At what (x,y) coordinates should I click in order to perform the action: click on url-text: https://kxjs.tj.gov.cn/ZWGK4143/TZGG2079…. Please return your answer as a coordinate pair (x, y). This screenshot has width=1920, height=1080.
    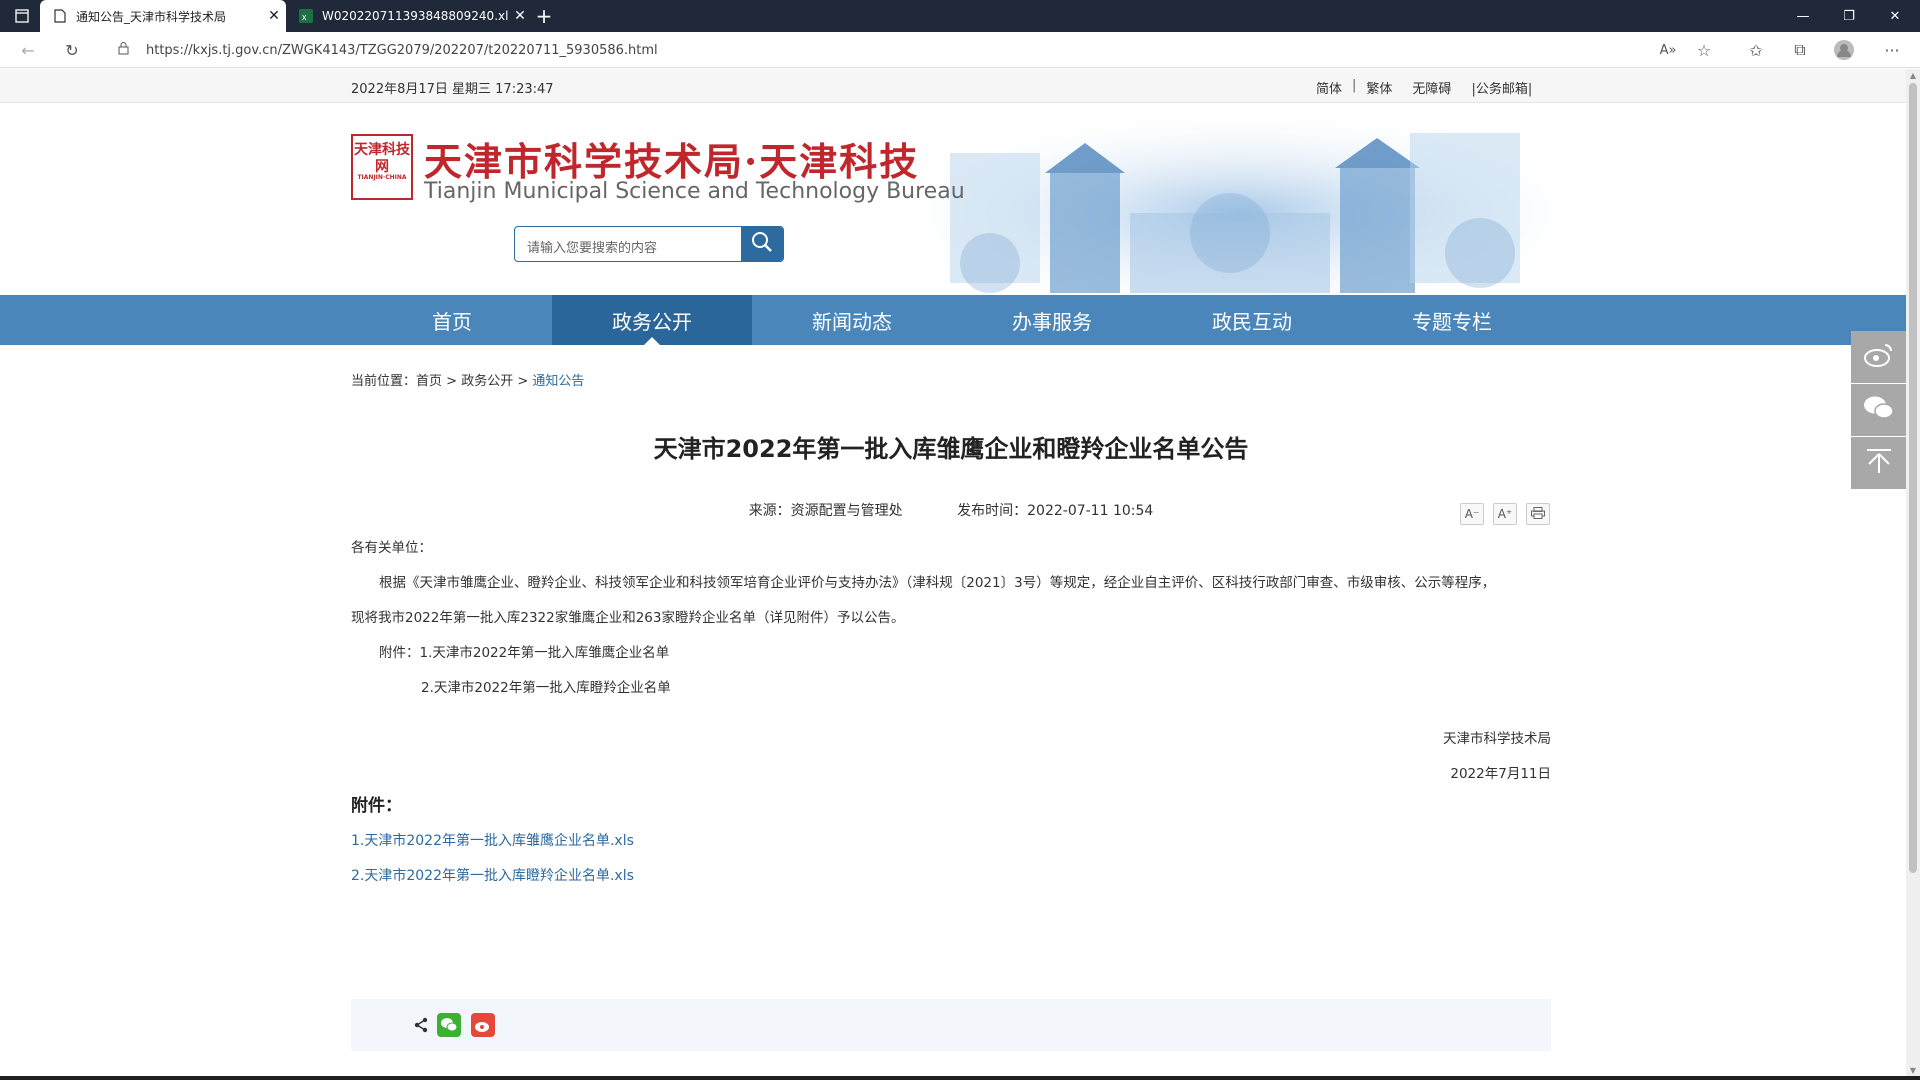
    Looking at the image, I should click on (402, 50).